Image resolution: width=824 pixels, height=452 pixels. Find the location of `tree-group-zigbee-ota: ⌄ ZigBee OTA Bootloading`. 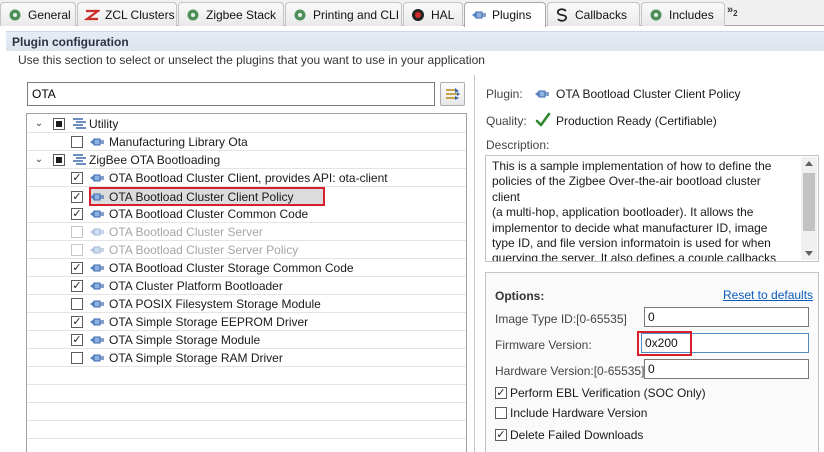

tree-group-zigbee-ota: ⌄ ZigBee OTA Bootloading is located at coordinates (246, 160).